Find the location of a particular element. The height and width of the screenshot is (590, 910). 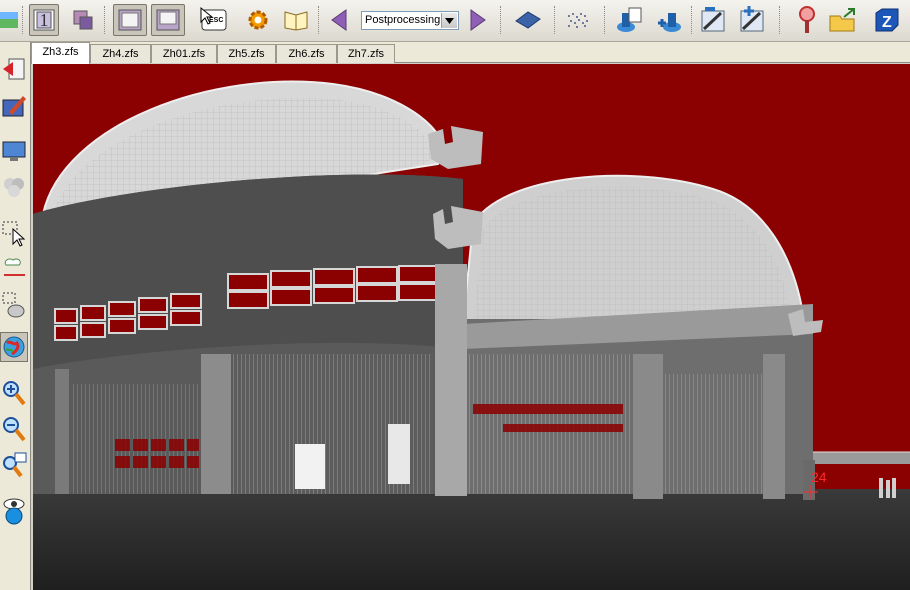

view-single-label: 1 is located at coordinates (44, 19).